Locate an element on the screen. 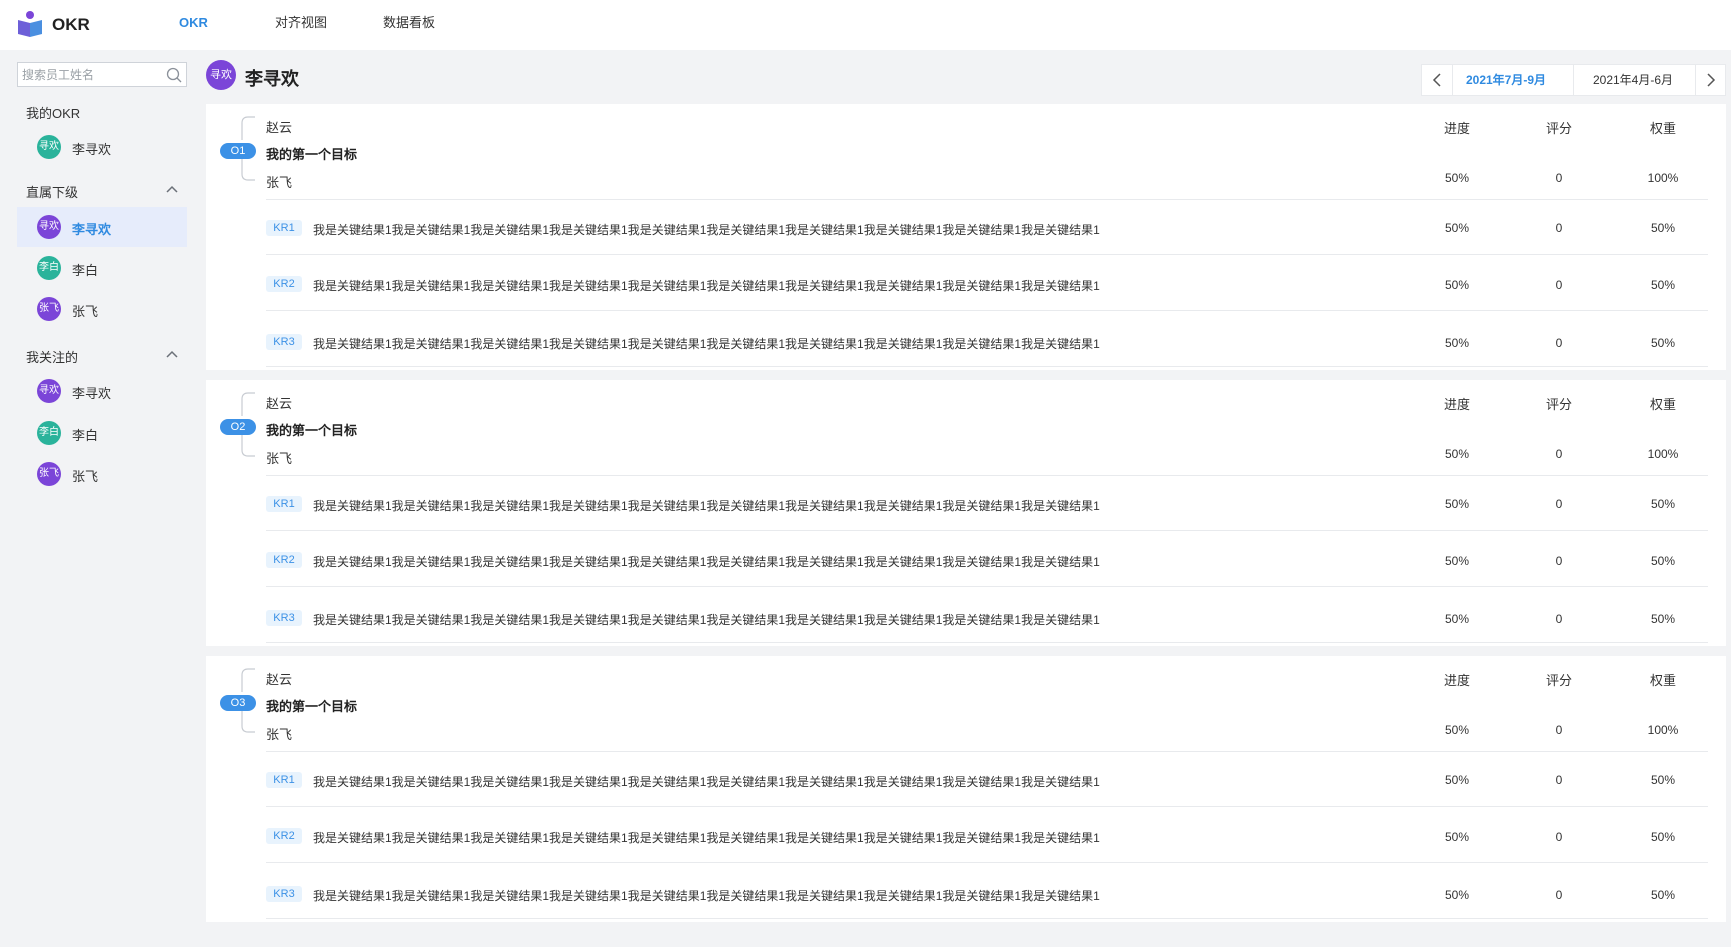  app-brand: OKR is located at coordinates (71, 24).